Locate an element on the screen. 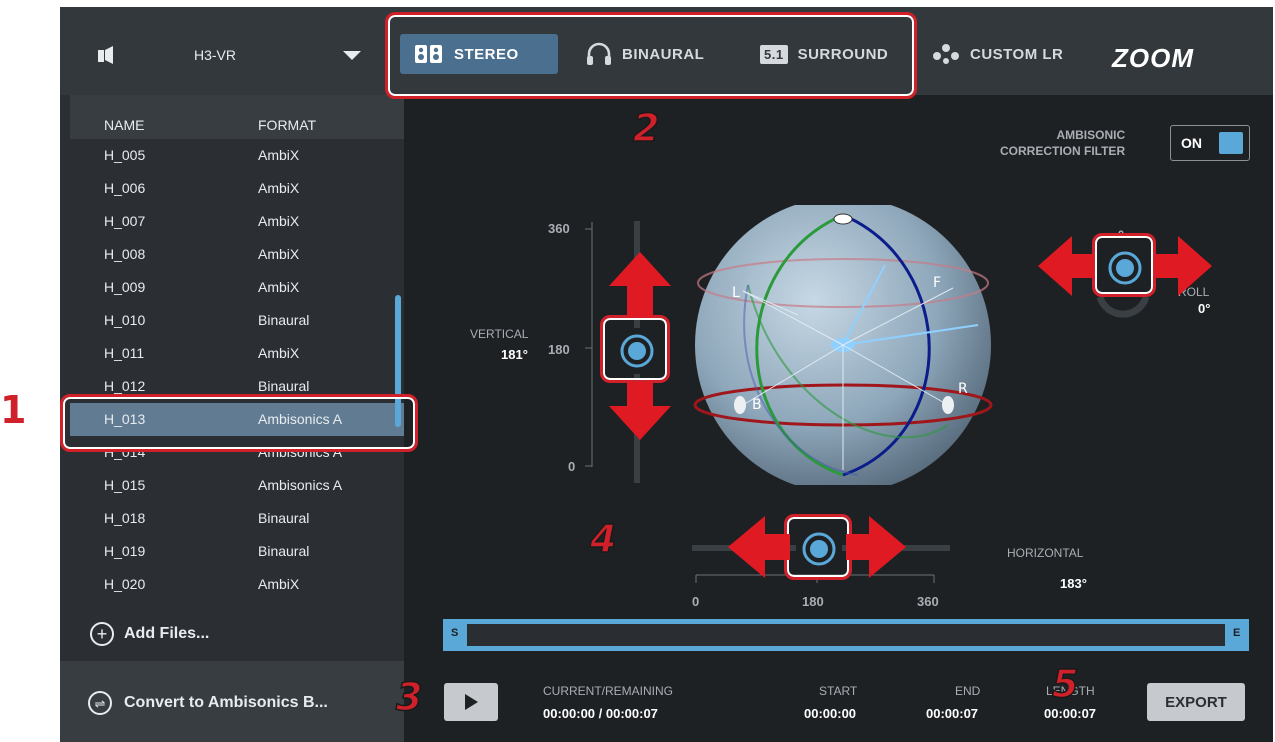 The height and width of the screenshot is (742, 1275). callout-number-4: 4 is located at coordinates (603, 539).